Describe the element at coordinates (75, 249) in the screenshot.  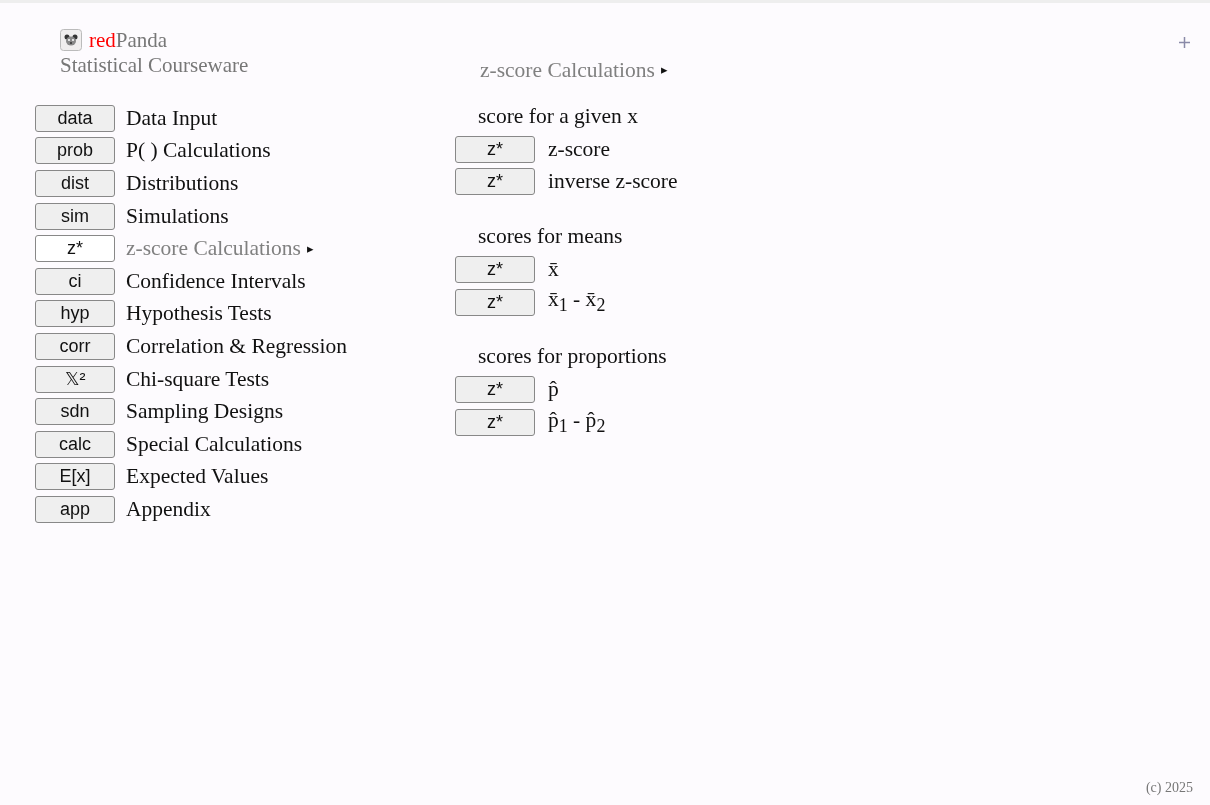
I see `menu-button: z*` at that location.